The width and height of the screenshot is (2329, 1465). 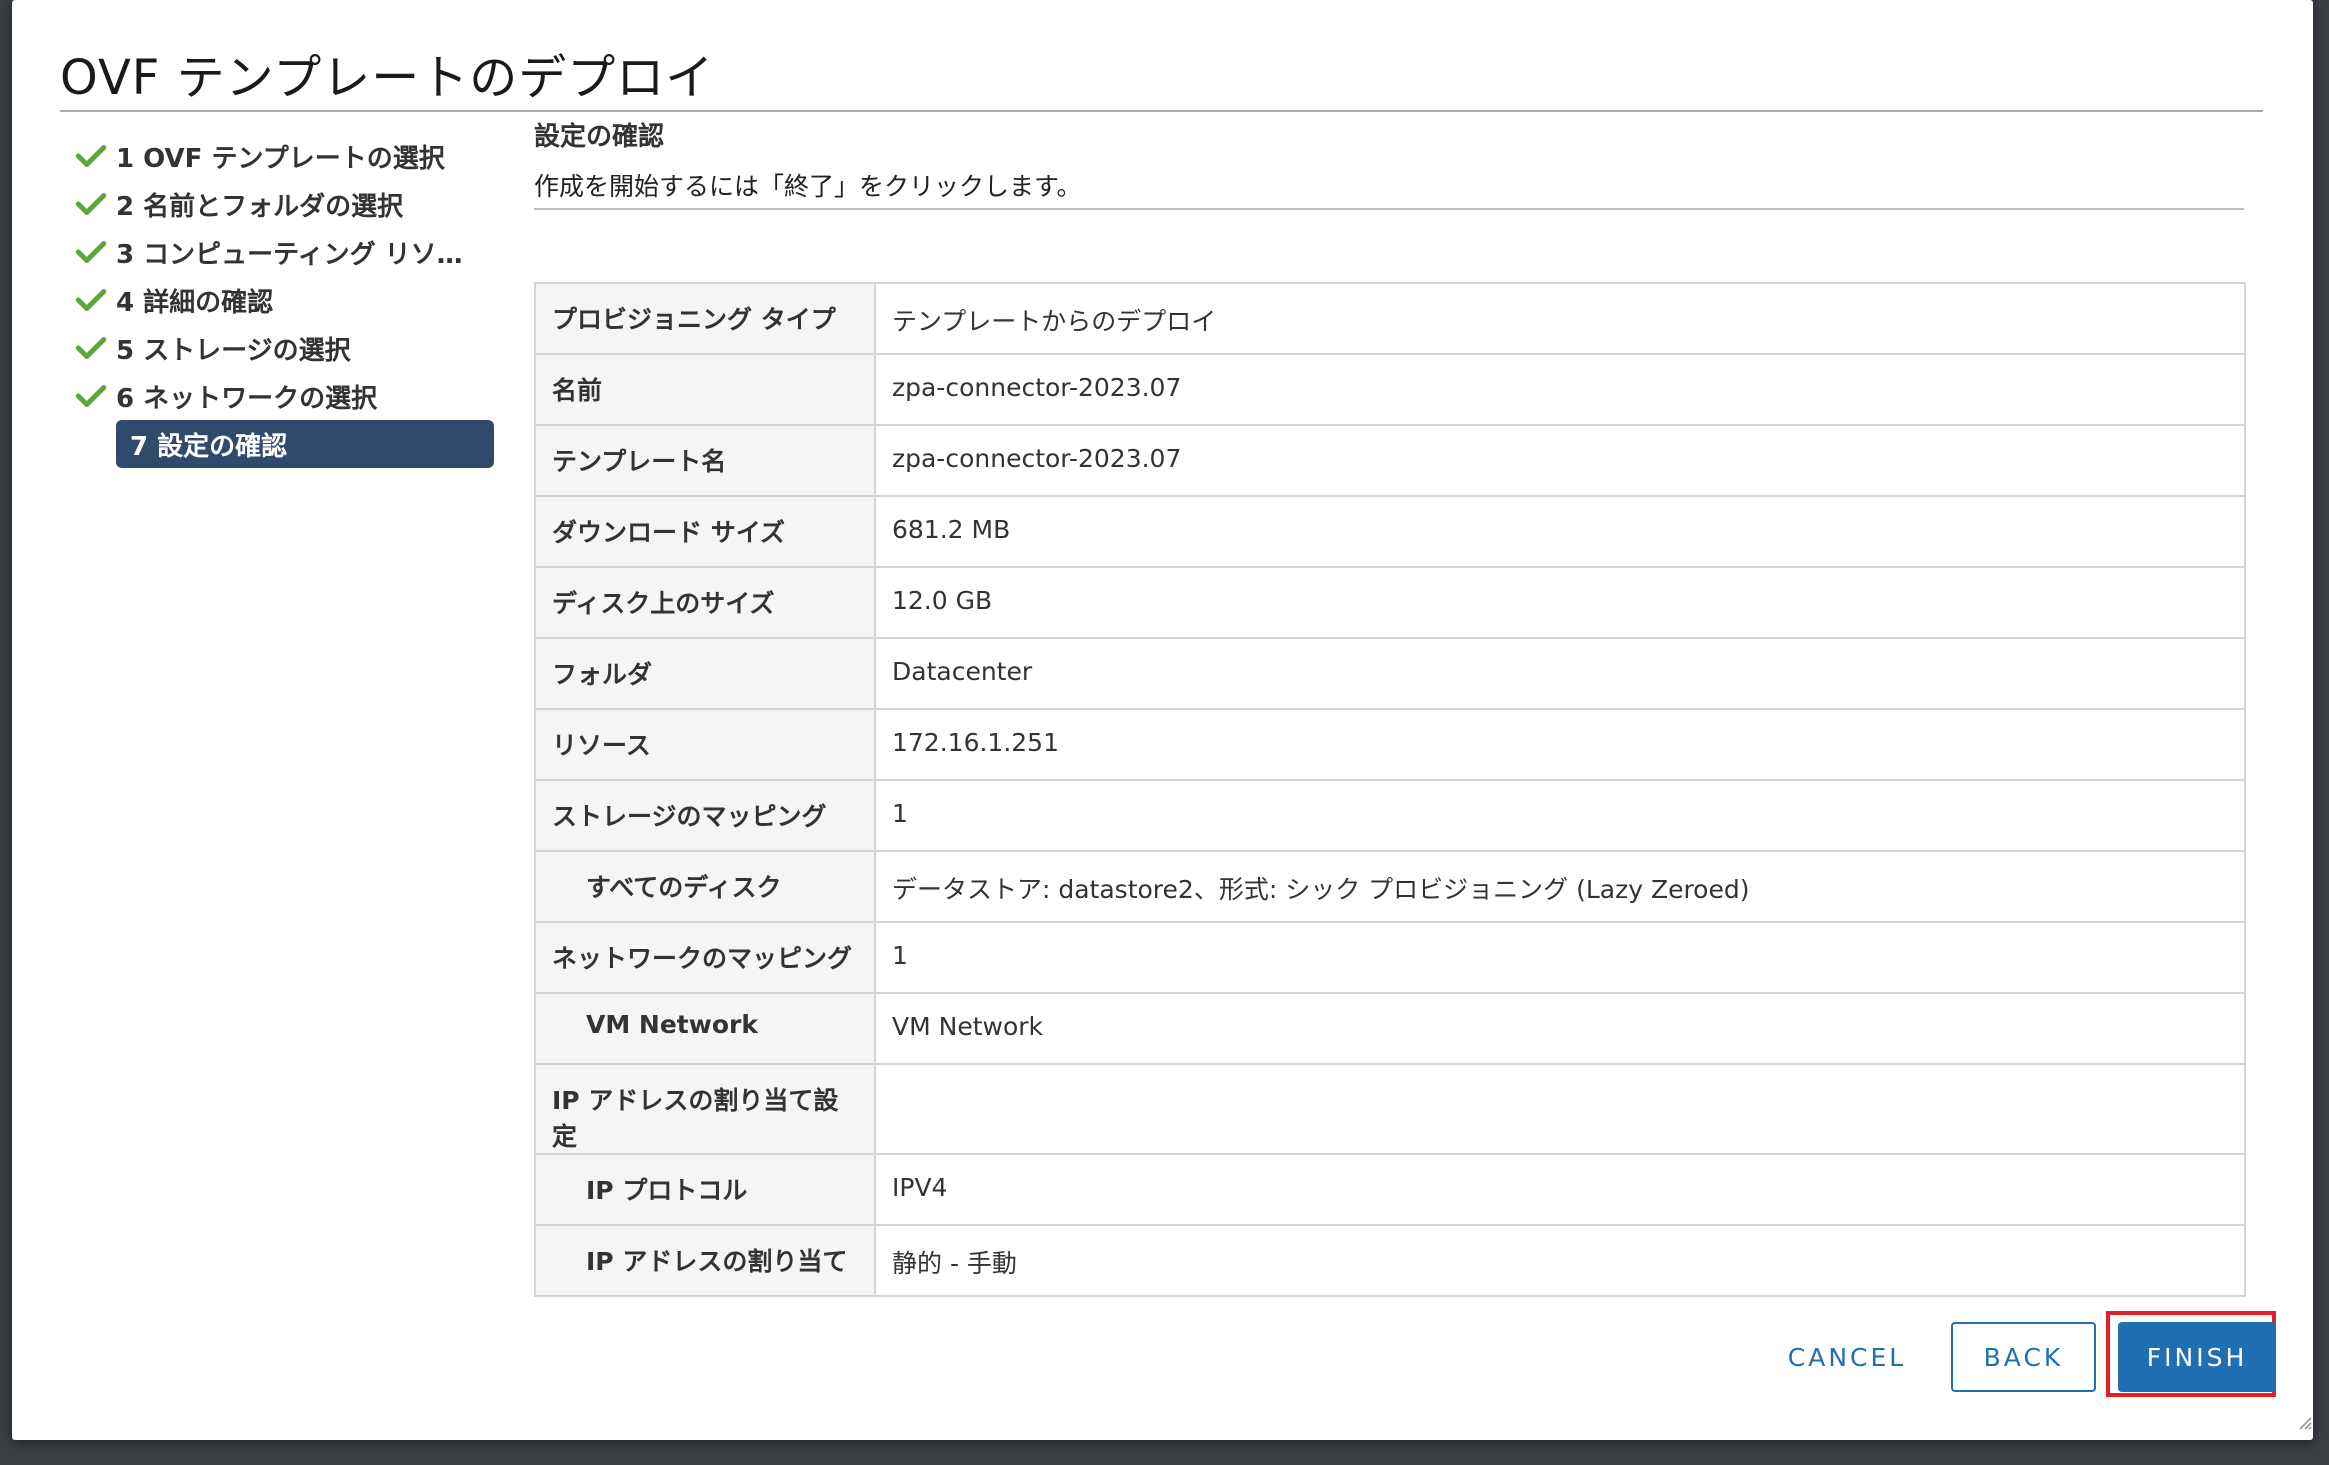 I want to click on step-label: 7 設定の確認, so click(x=209, y=446).